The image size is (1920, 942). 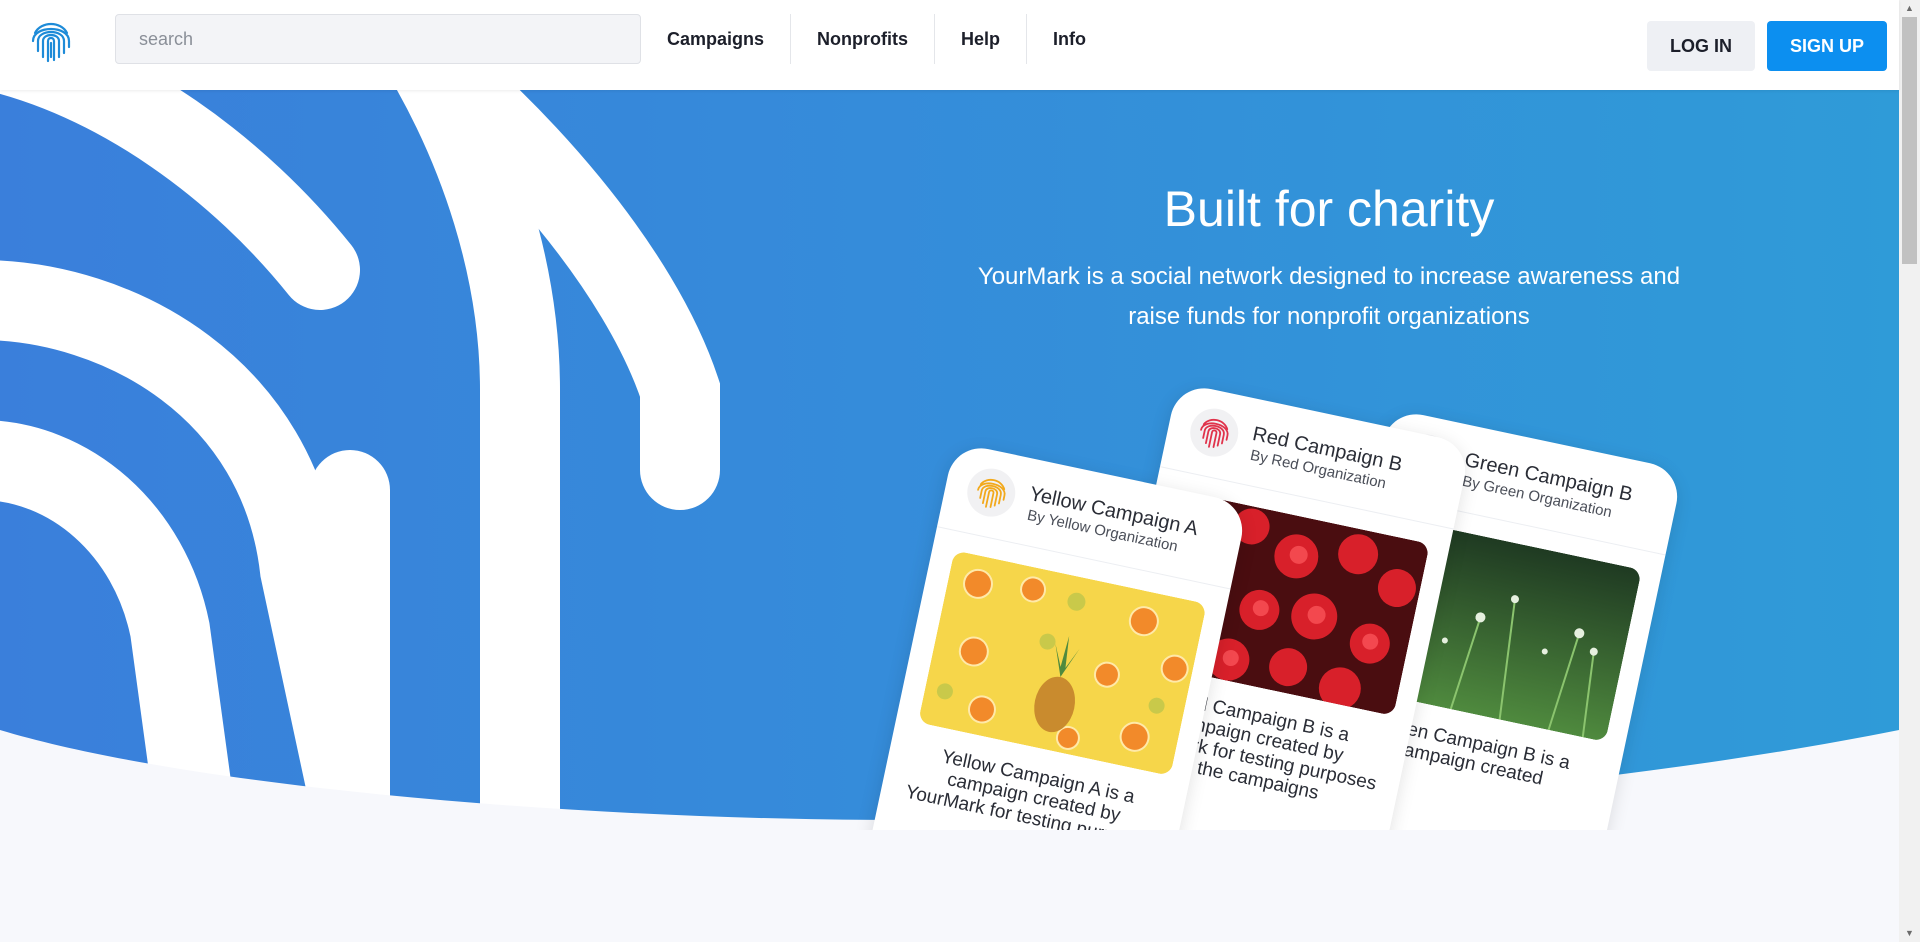 What do you see at coordinates (1909, 471) in the screenshot?
I see `page-scrollbar: ▲ ▼` at bounding box center [1909, 471].